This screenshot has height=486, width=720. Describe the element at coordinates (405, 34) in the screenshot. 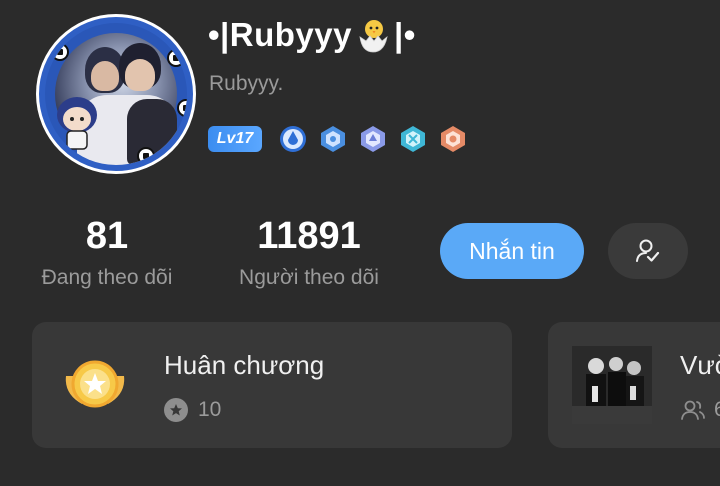

I see `display-name-suffix: |•` at that location.